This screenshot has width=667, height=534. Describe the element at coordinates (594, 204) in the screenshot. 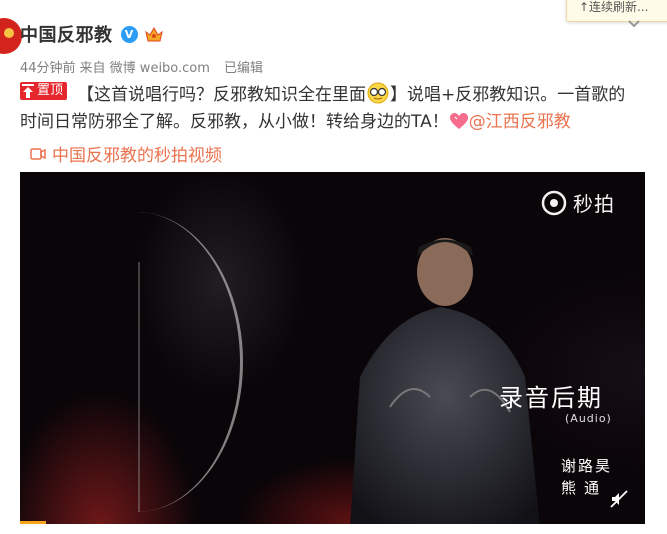

I see `watermark-text: 秒拍` at that location.